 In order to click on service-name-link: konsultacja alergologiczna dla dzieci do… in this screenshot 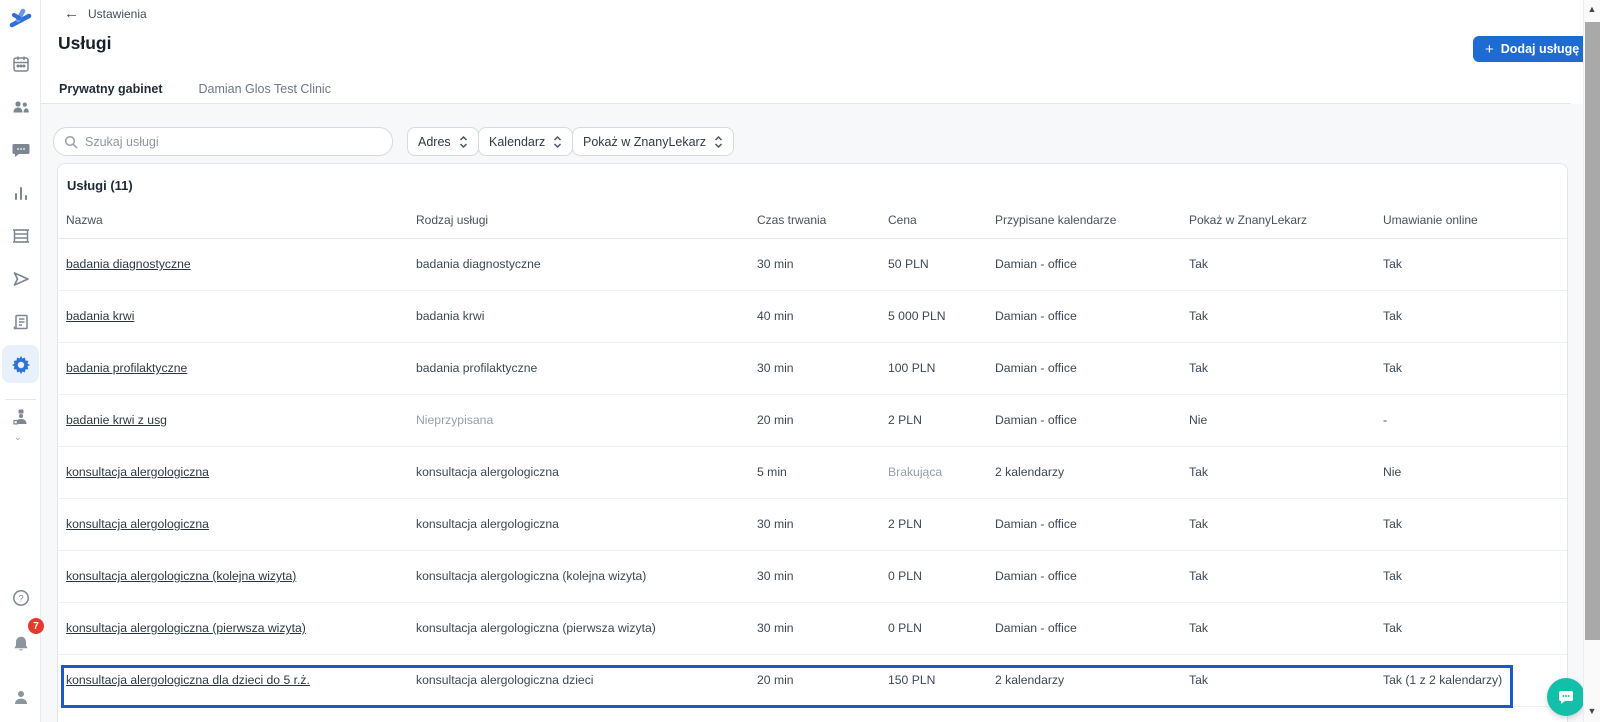, I will do `click(188, 680)`.